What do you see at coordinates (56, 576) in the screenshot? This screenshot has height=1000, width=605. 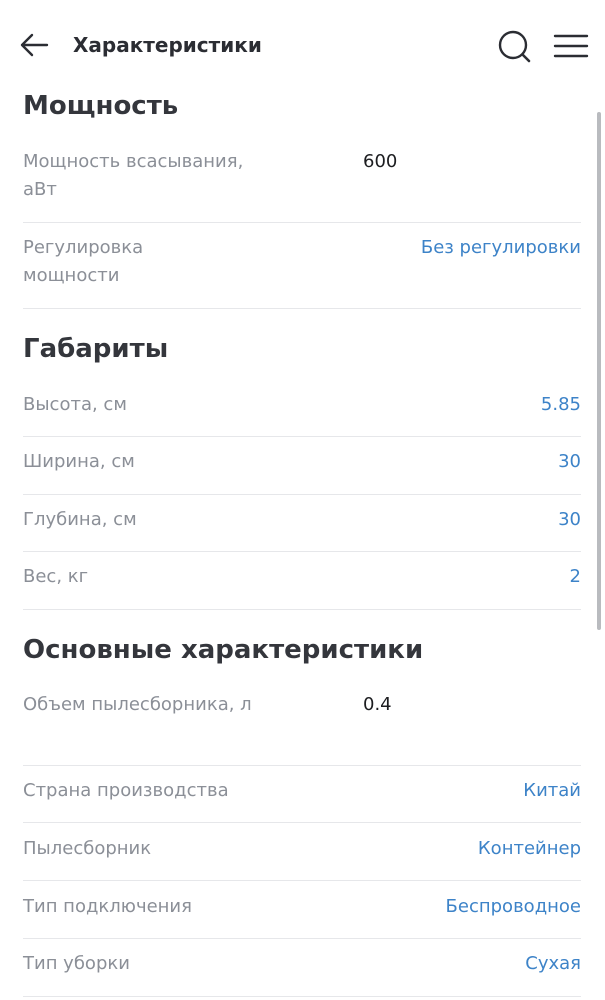 I see `spec-label: Вес, кг` at bounding box center [56, 576].